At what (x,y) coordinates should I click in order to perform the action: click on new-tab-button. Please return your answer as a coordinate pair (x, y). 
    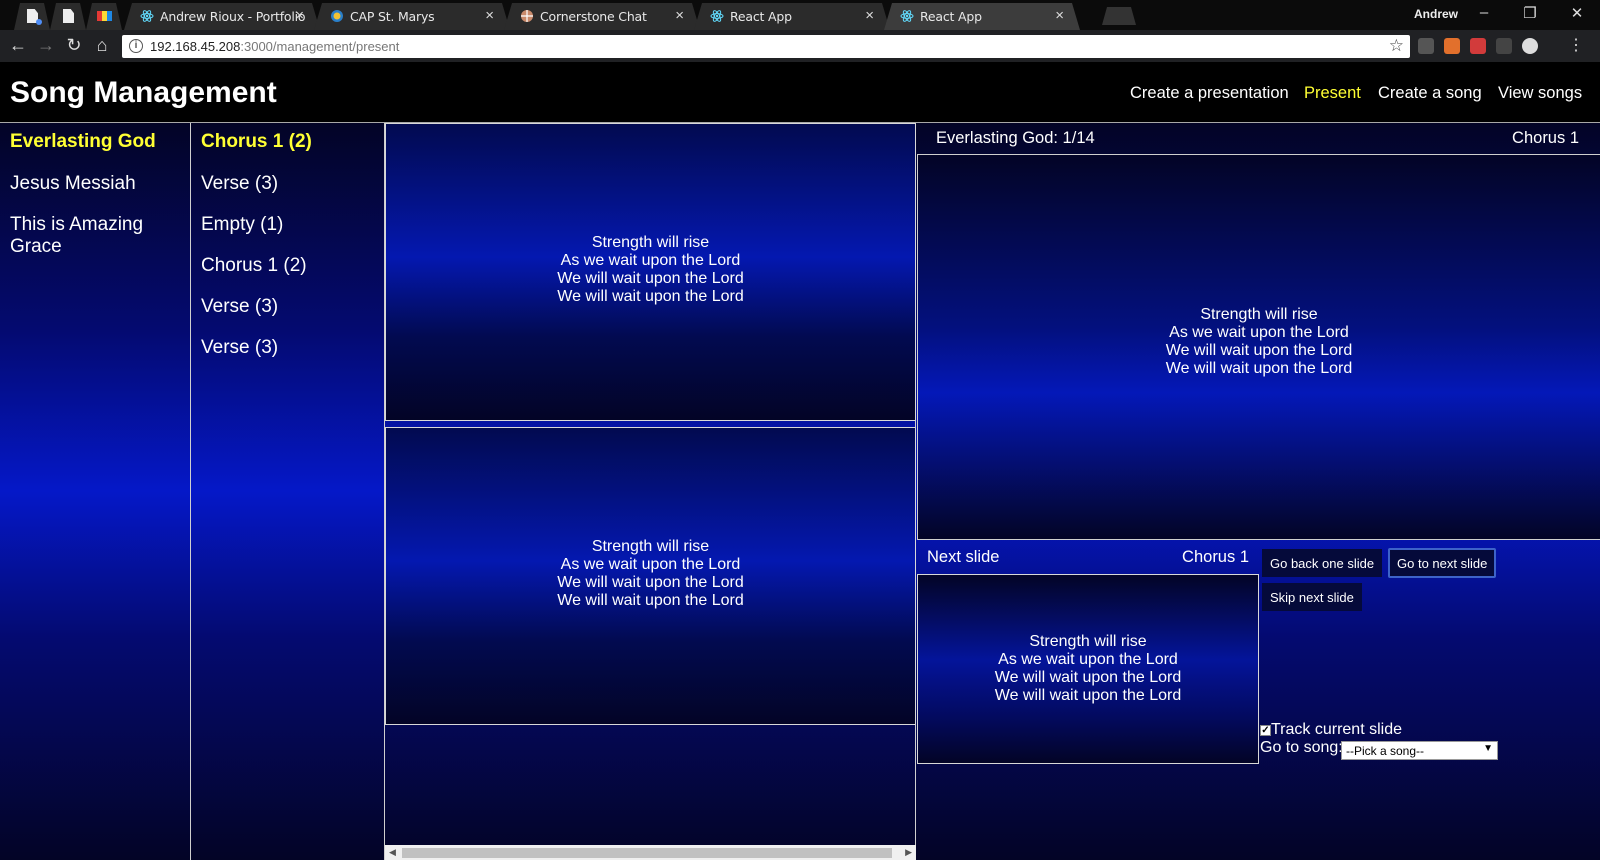
    Looking at the image, I should click on (1119, 16).